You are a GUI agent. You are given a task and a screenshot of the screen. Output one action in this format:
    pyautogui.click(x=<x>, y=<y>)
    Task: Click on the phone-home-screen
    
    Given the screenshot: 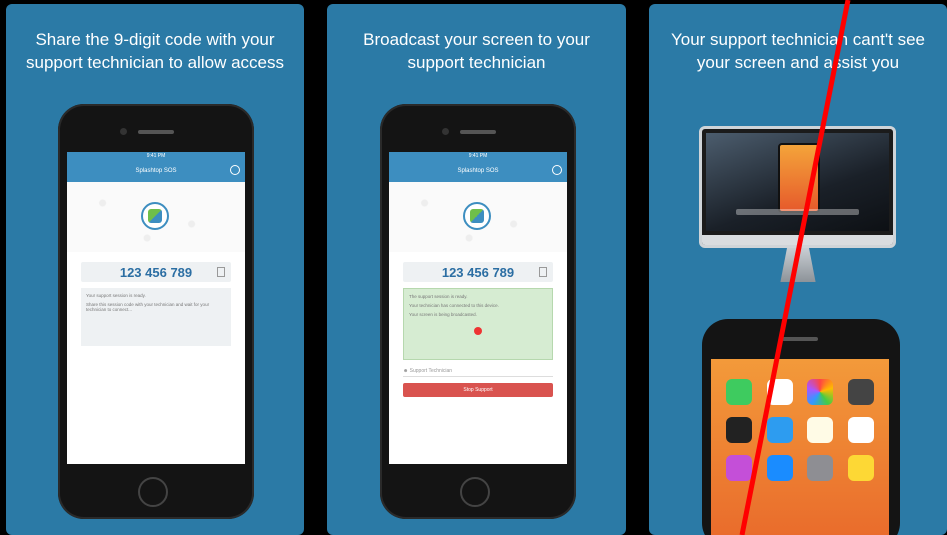 What is the action you would take?
    pyautogui.click(x=800, y=447)
    